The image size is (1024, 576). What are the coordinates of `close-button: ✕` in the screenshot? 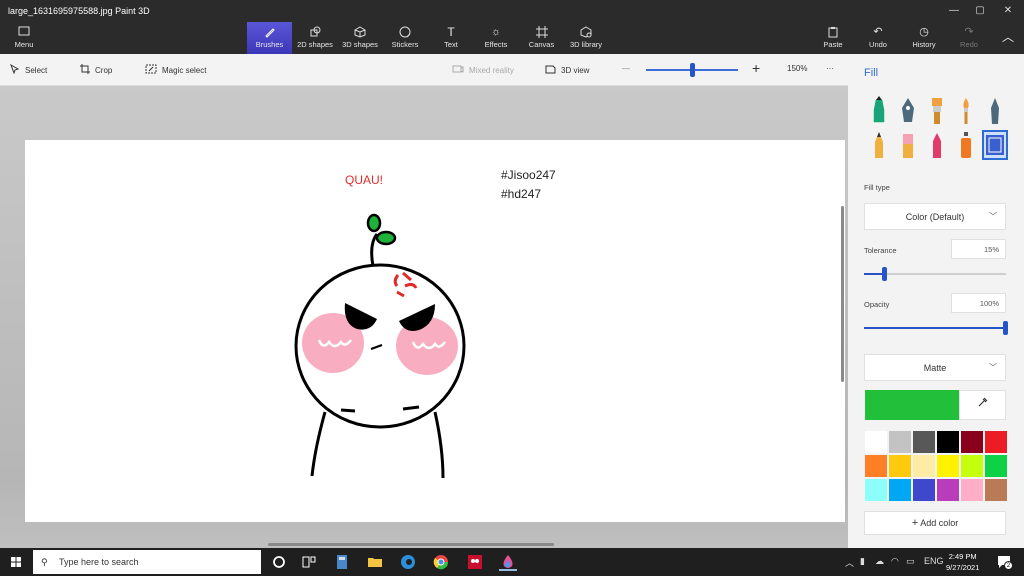 It's located at (1008, 11).